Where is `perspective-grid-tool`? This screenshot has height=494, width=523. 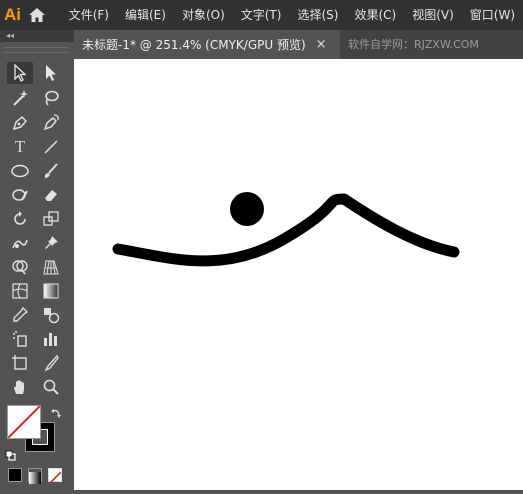 perspective-grid-tool is located at coordinates (51, 267).